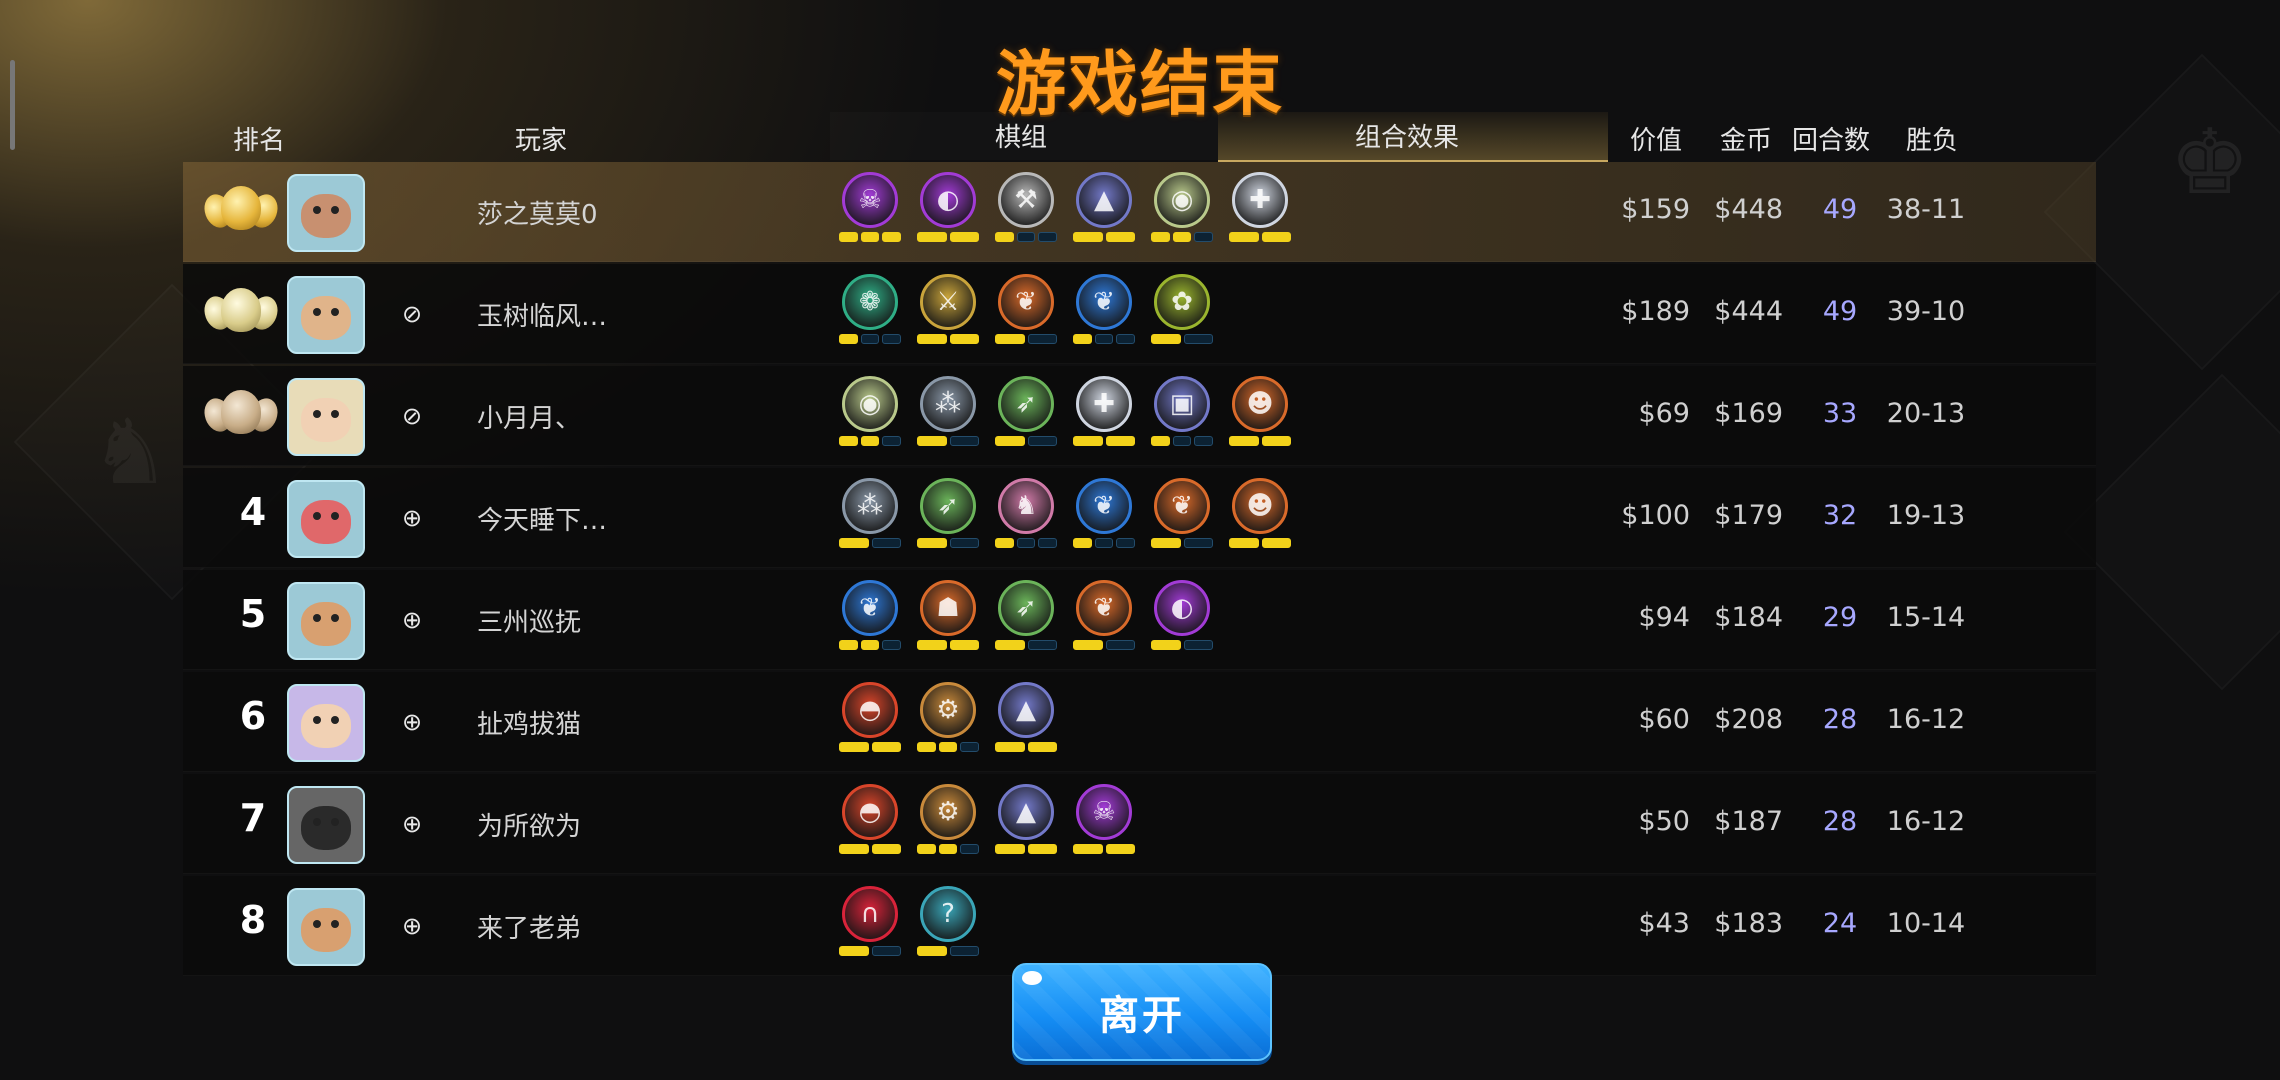 The height and width of the screenshot is (1080, 2280). What do you see at coordinates (870, 308) in the screenshot?
I see `piece-synergy: ❁` at bounding box center [870, 308].